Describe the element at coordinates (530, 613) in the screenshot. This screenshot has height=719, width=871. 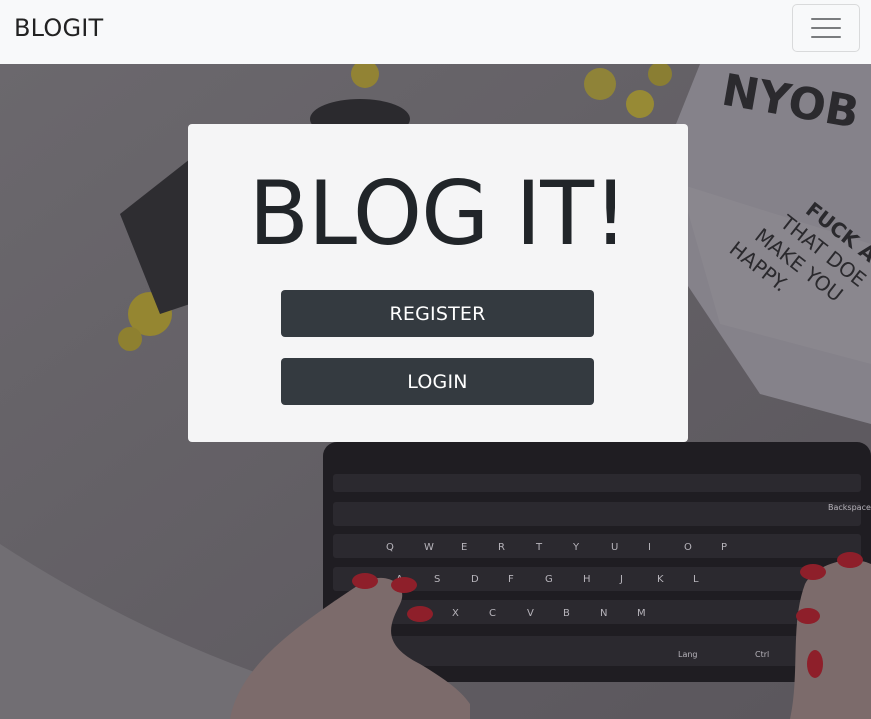
I see `svg-text: V` at that location.